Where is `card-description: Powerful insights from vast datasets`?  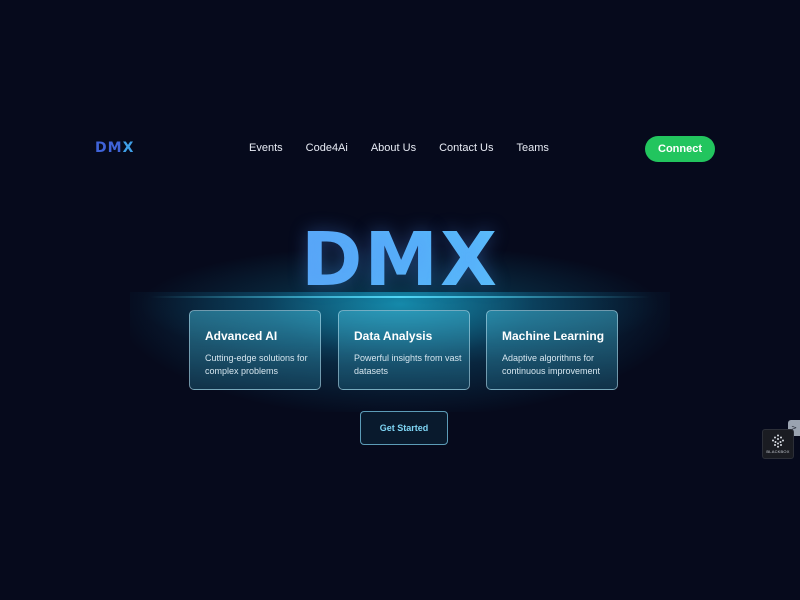
card-description: Powerful insights from vast datasets is located at coordinates (408, 364).